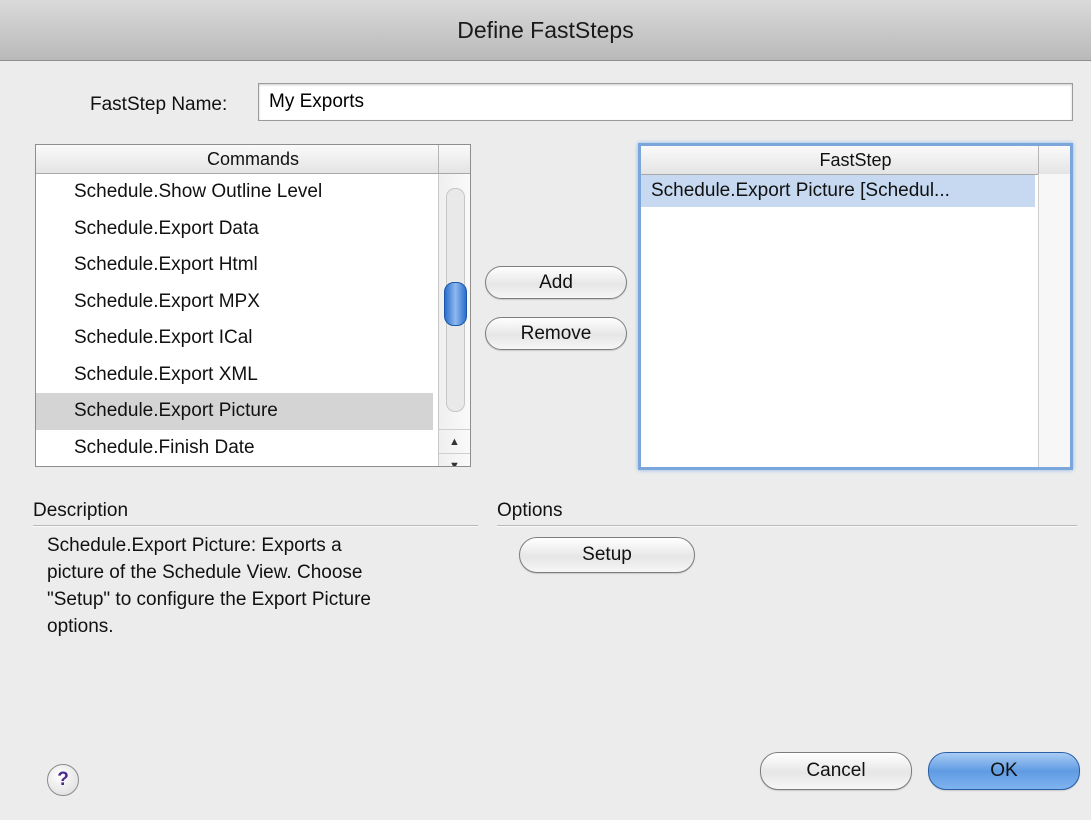  Describe the element at coordinates (1004, 771) in the screenshot. I see `ok-button: OK` at that location.